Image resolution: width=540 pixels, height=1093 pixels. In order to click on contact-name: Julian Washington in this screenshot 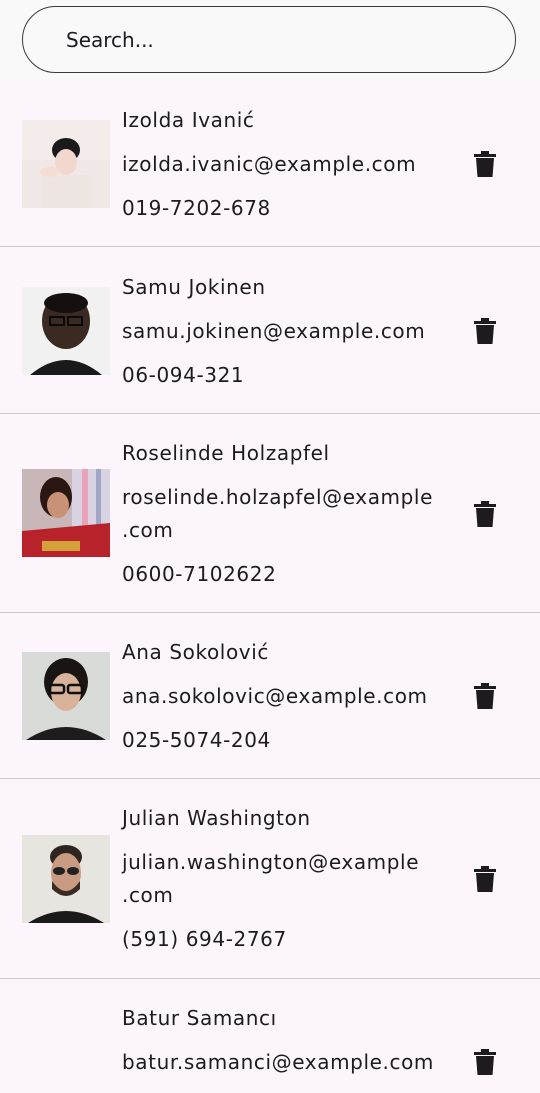, I will do `click(216, 818)`.